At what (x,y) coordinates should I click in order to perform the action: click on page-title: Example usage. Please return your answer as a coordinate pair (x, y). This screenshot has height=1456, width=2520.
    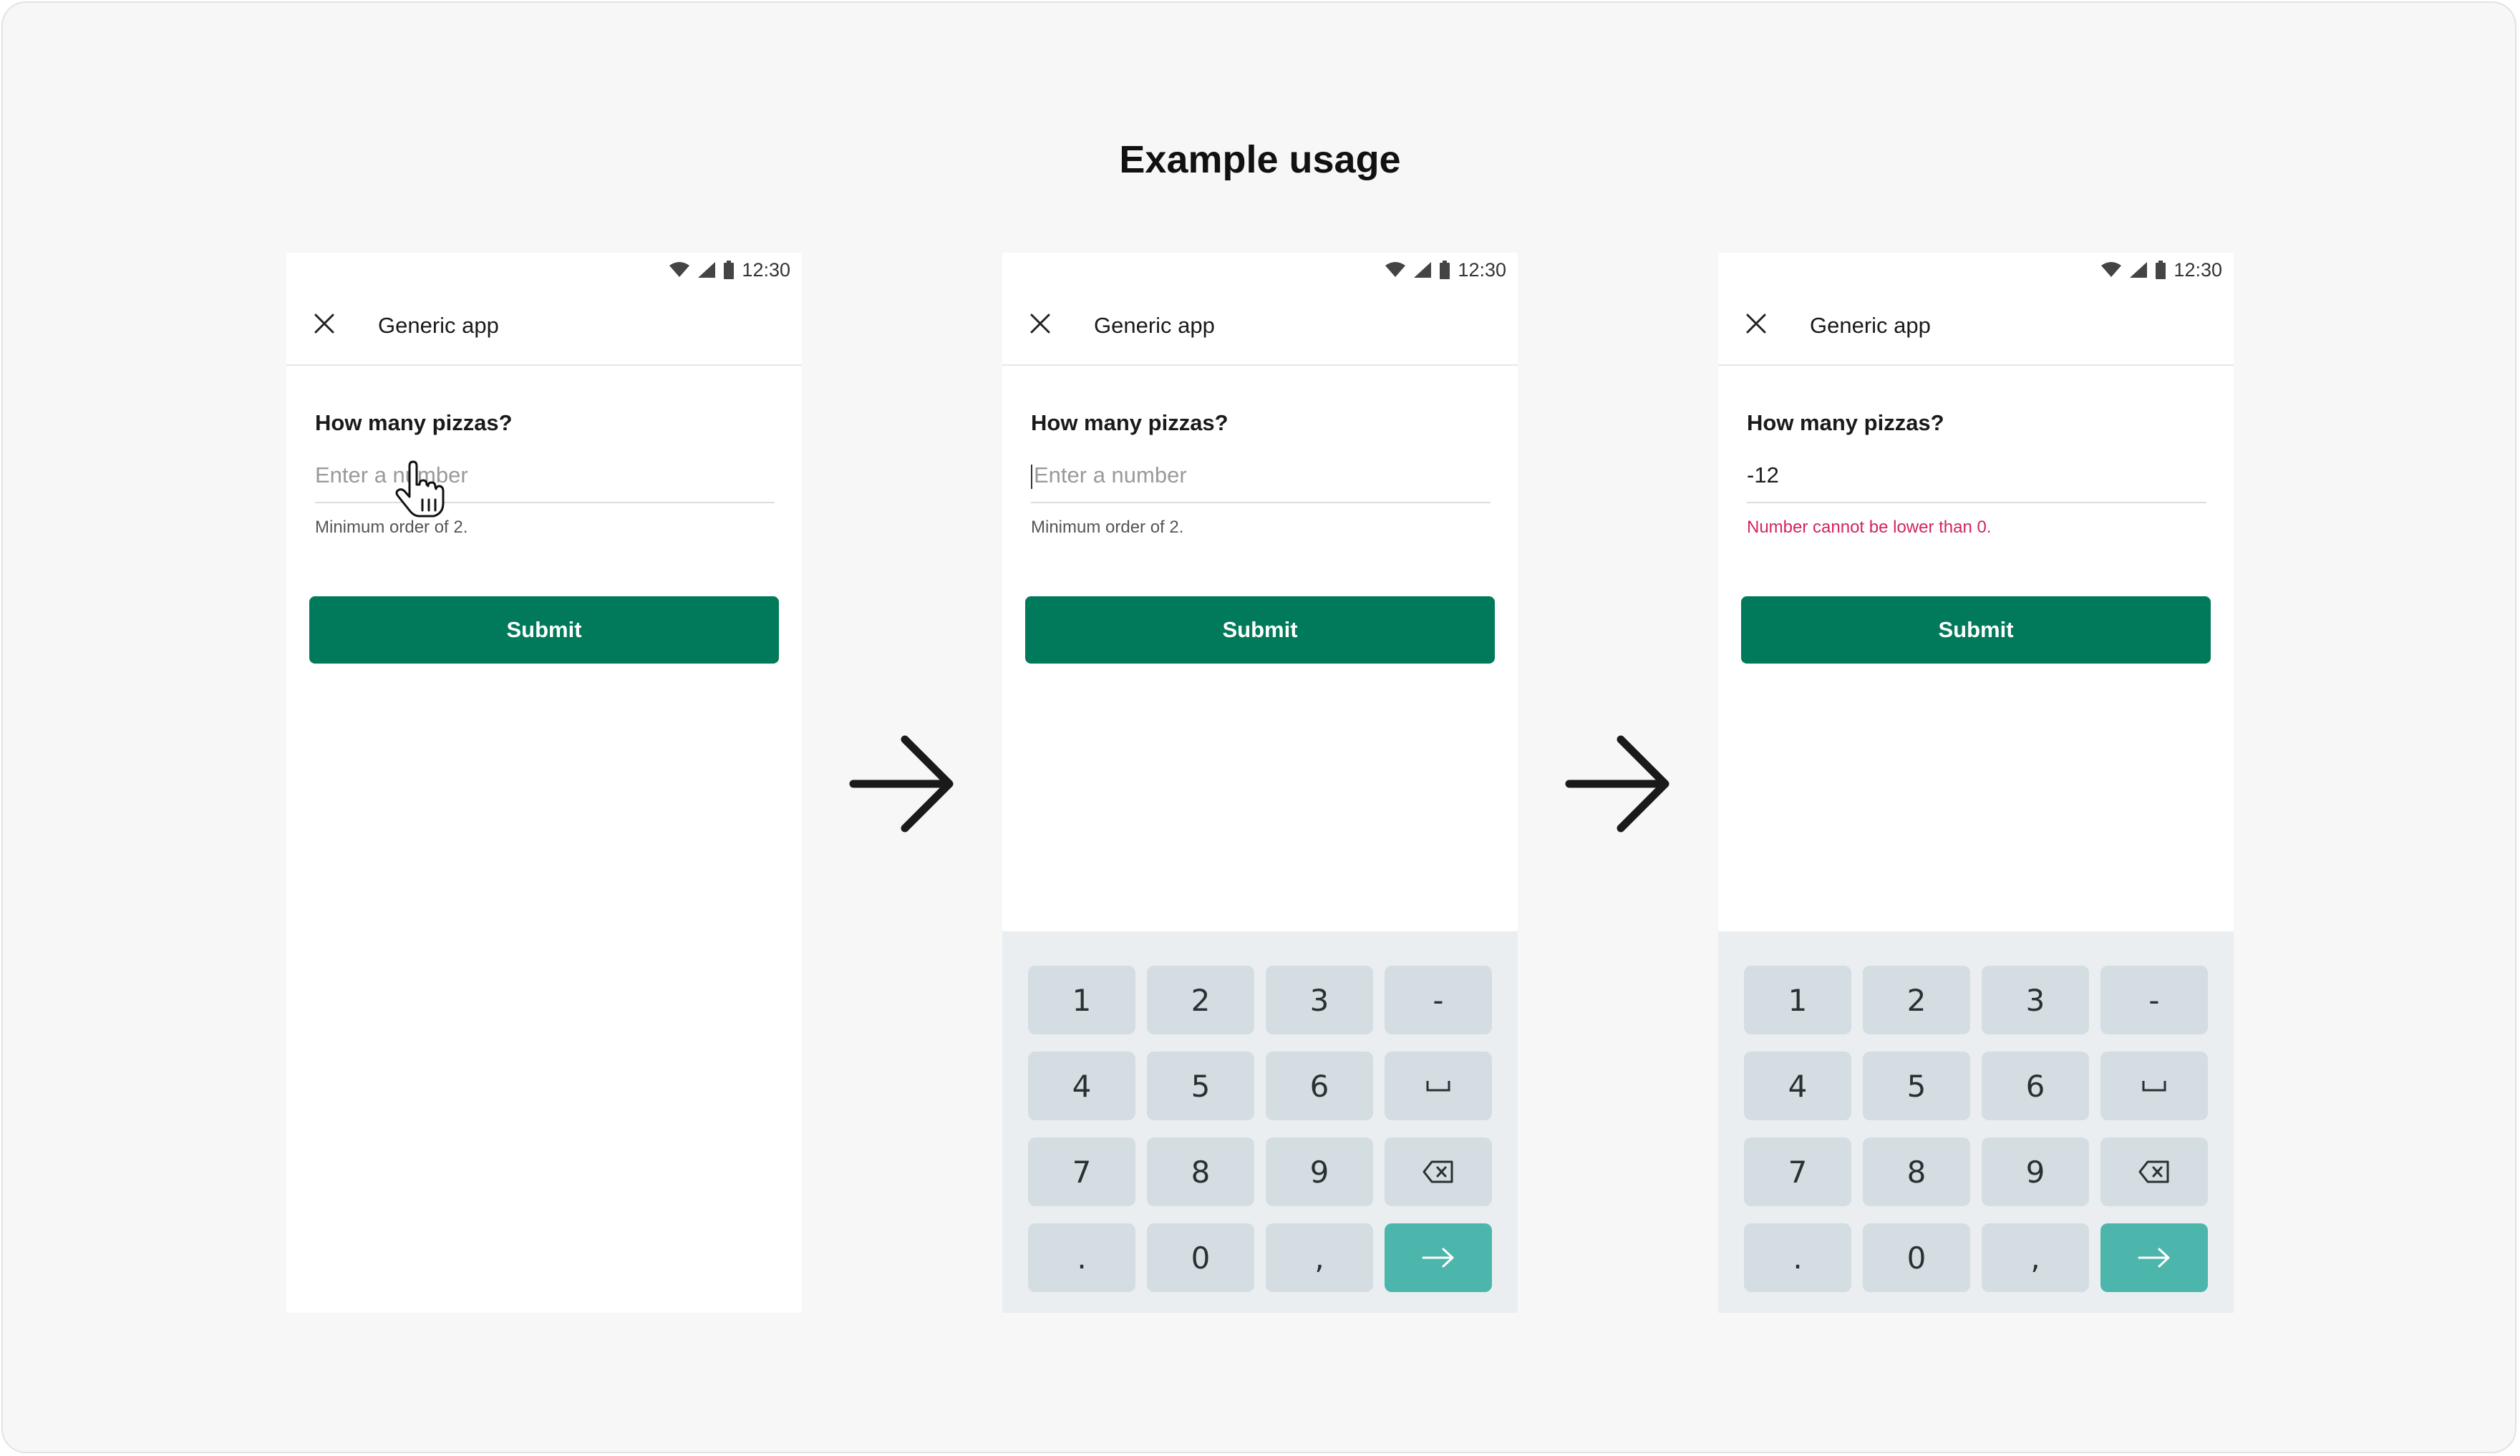
    Looking at the image, I should click on (1260, 159).